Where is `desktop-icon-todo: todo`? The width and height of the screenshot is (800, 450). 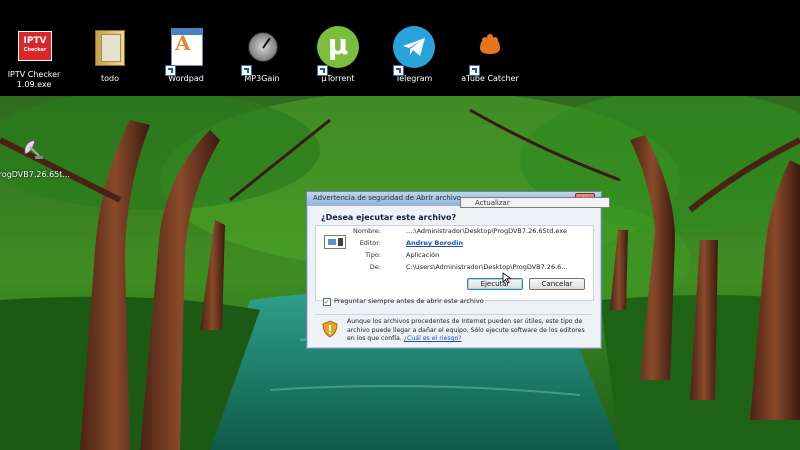 desktop-icon-todo: todo is located at coordinates (110, 55).